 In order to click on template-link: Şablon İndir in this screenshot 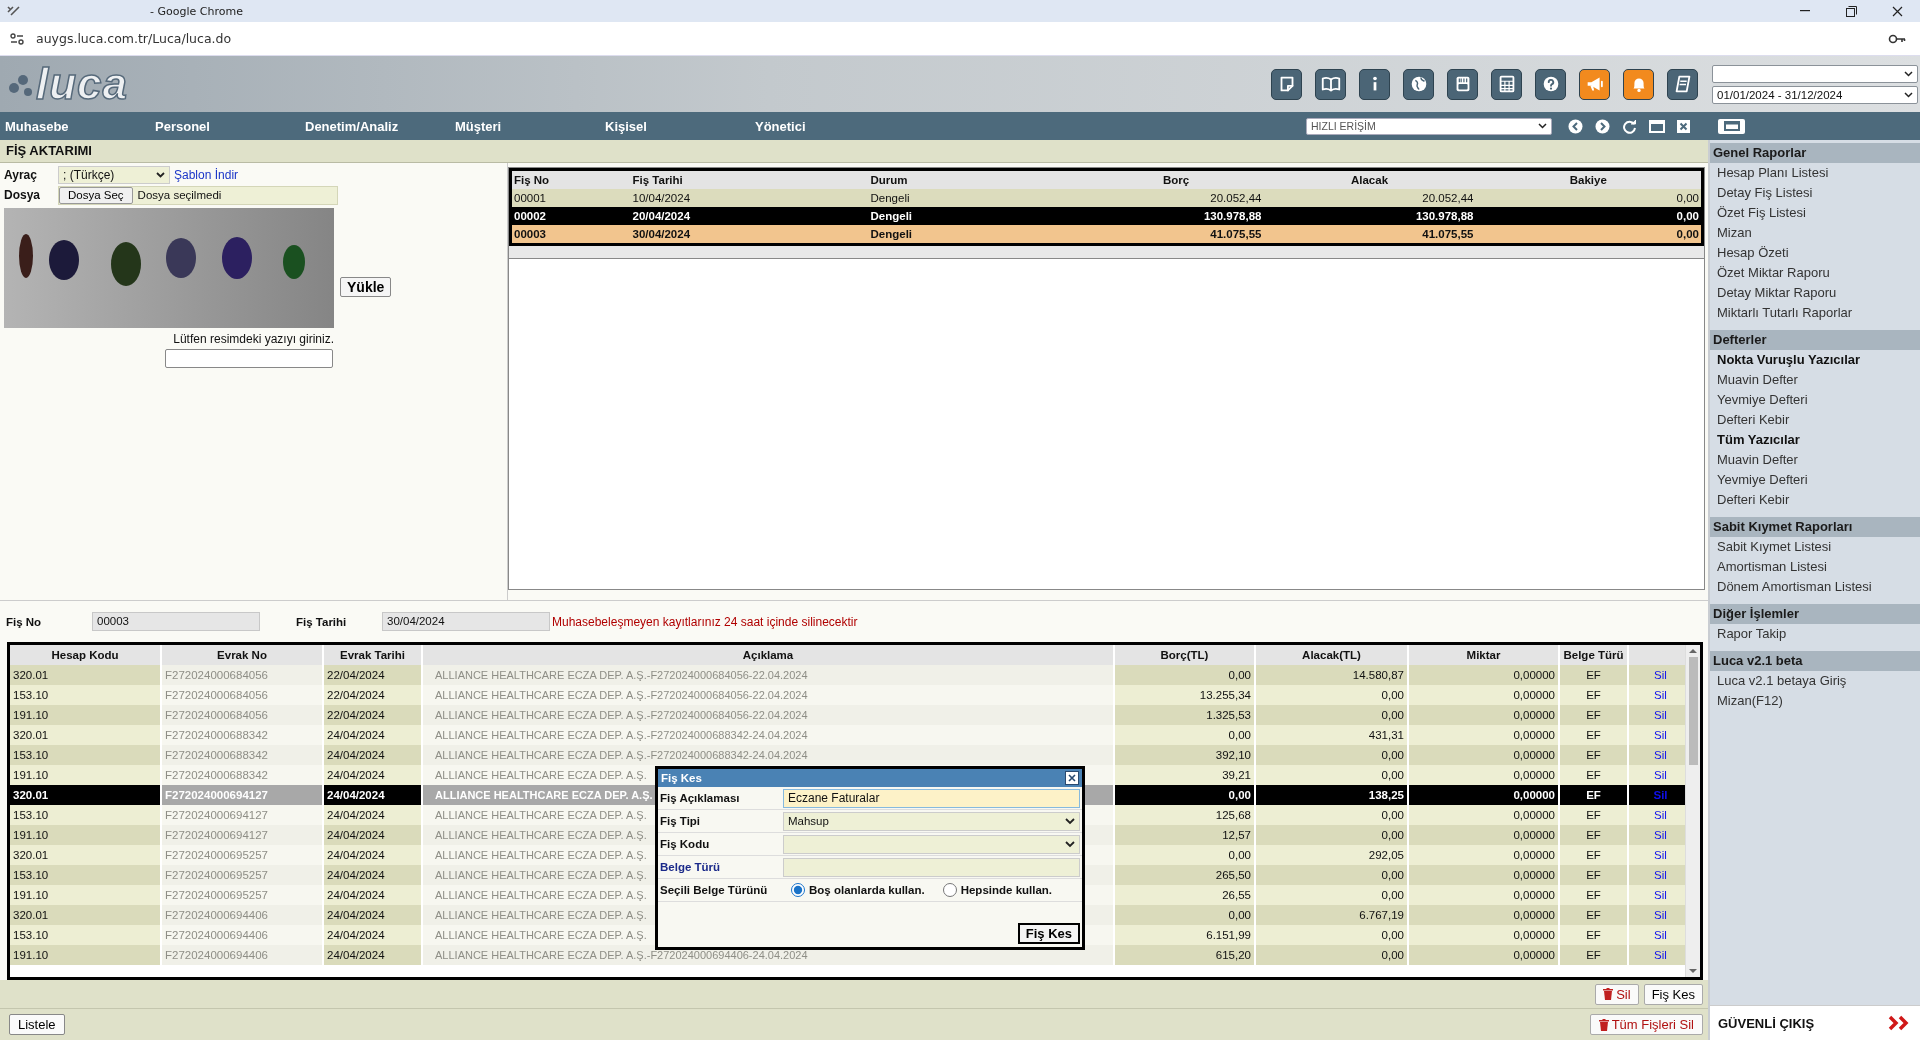, I will do `click(206, 175)`.